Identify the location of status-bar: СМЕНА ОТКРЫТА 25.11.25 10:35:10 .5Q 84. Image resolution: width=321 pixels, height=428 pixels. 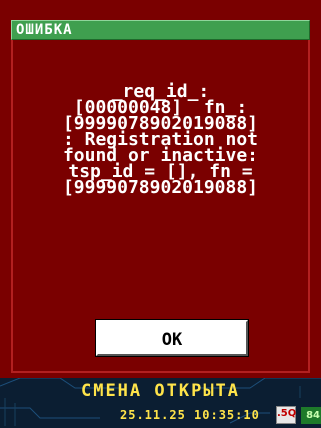
(160, 403).